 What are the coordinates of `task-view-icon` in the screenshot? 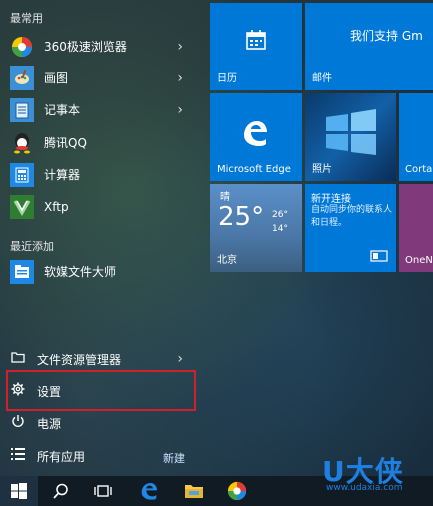 It's located at (103, 491).